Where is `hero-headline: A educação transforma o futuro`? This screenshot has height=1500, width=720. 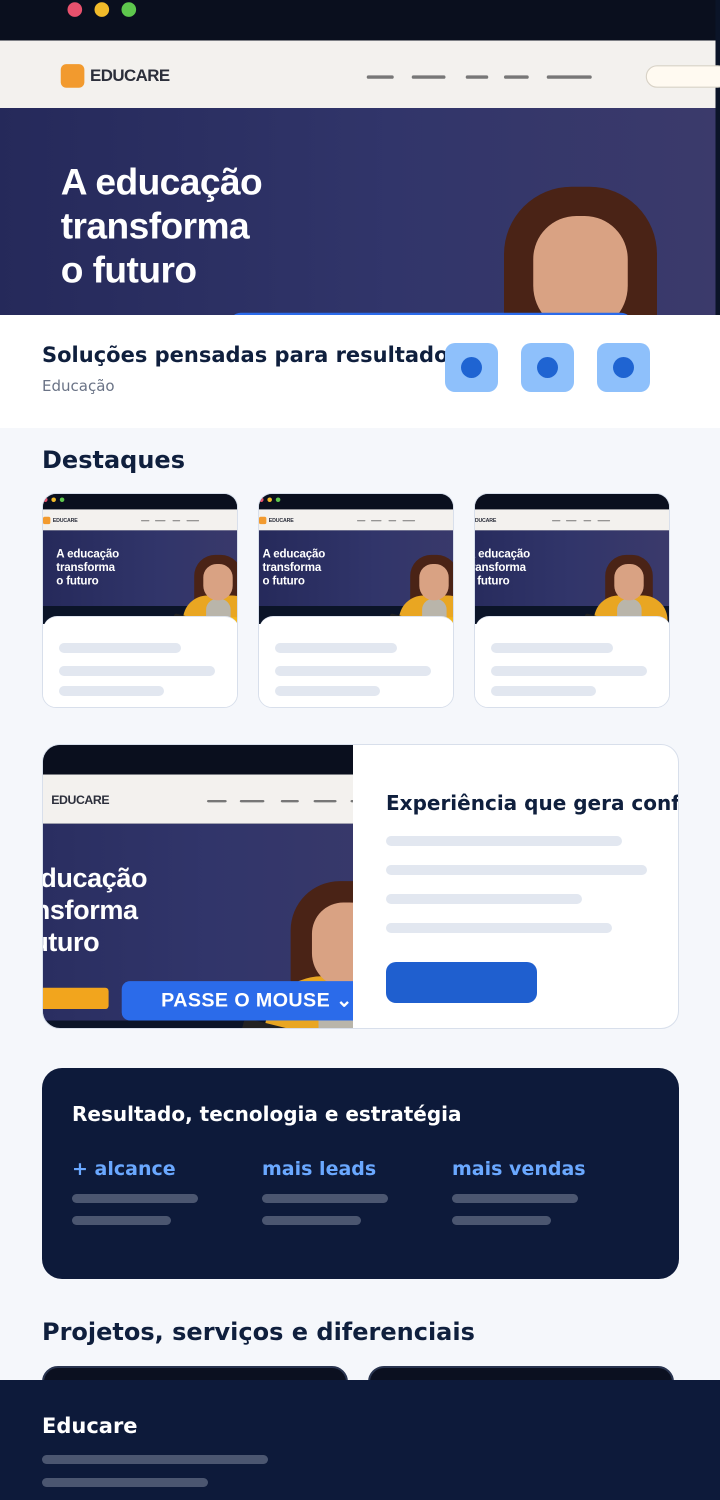
hero-headline: A educação transforma o futuro is located at coordinates (161, 226).